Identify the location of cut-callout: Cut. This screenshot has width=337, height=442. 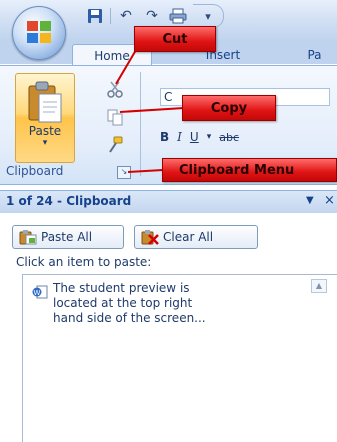
(175, 39).